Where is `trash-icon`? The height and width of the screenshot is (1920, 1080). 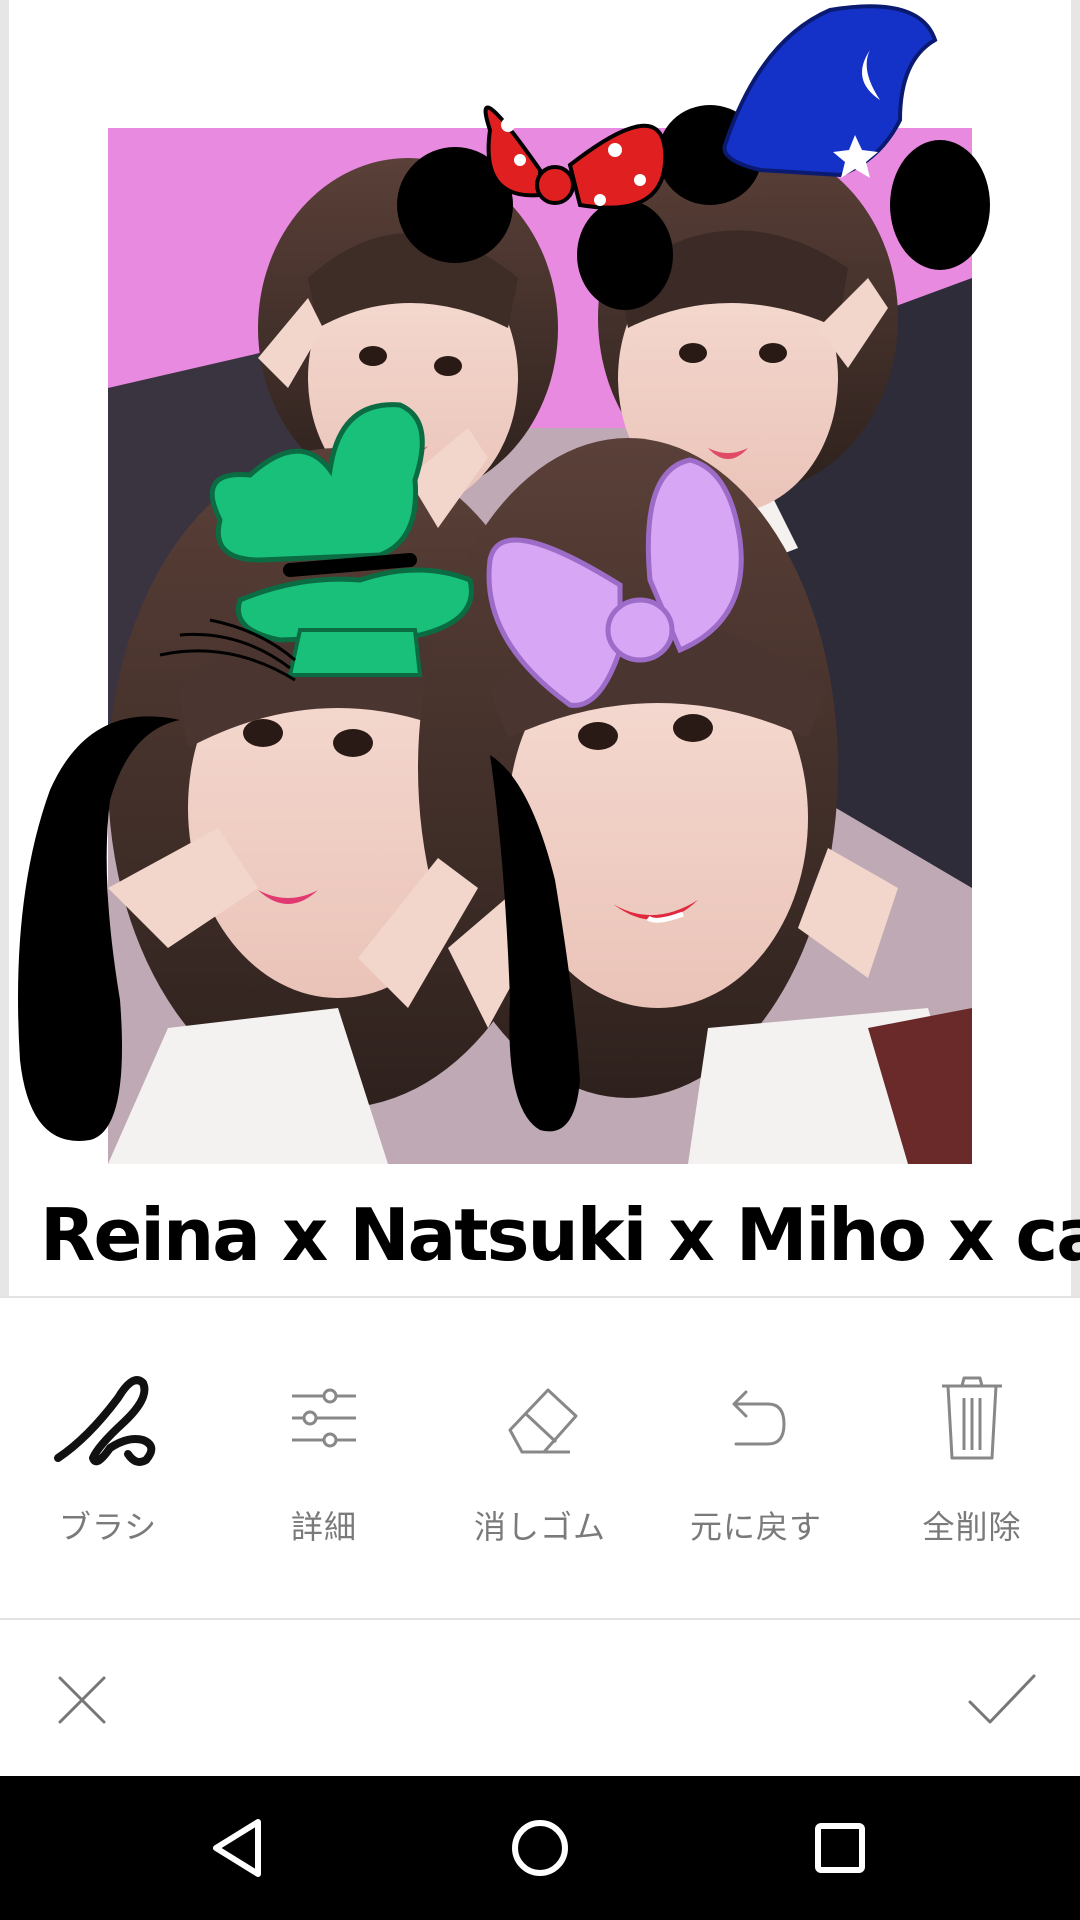 trash-icon is located at coordinates (972, 1418).